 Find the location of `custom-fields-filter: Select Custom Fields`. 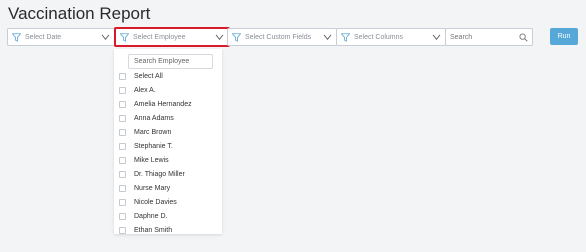

custom-fields-filter: Select Custom Fields is located at coordinates (282, 37).